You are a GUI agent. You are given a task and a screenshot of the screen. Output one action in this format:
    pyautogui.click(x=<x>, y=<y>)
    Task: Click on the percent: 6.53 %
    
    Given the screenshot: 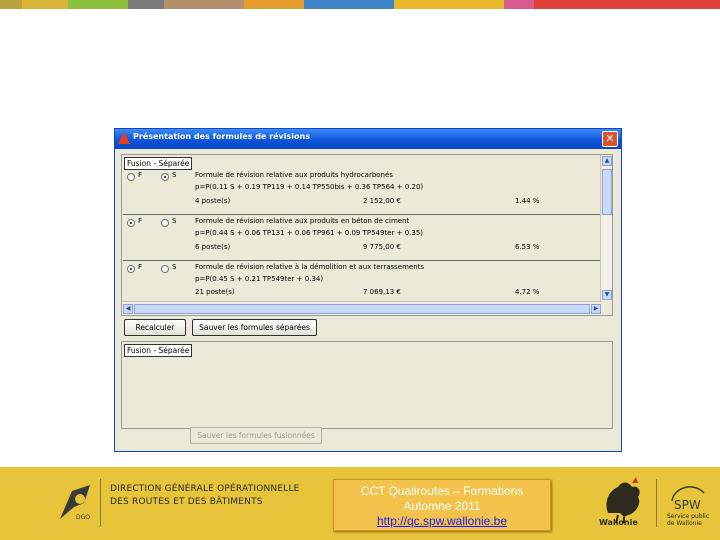 What is the action you would take?
    pyautogui.click(x=527, y=247)
    